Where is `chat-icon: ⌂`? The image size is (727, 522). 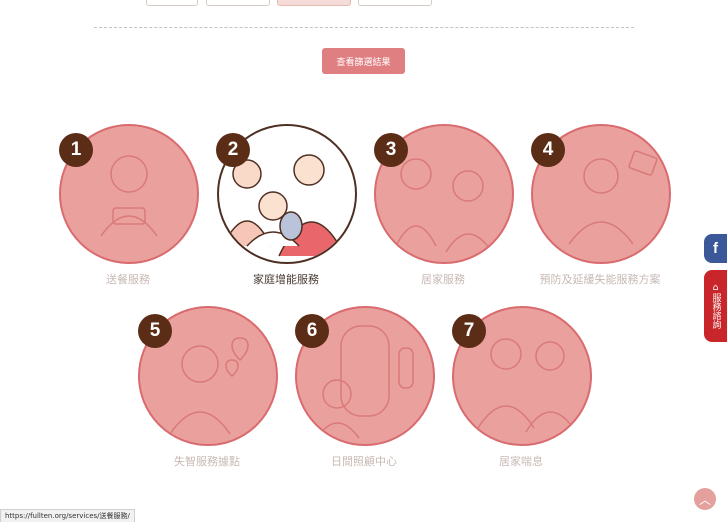 chat-icon: ⌂ is located at coordinates (715, 288).